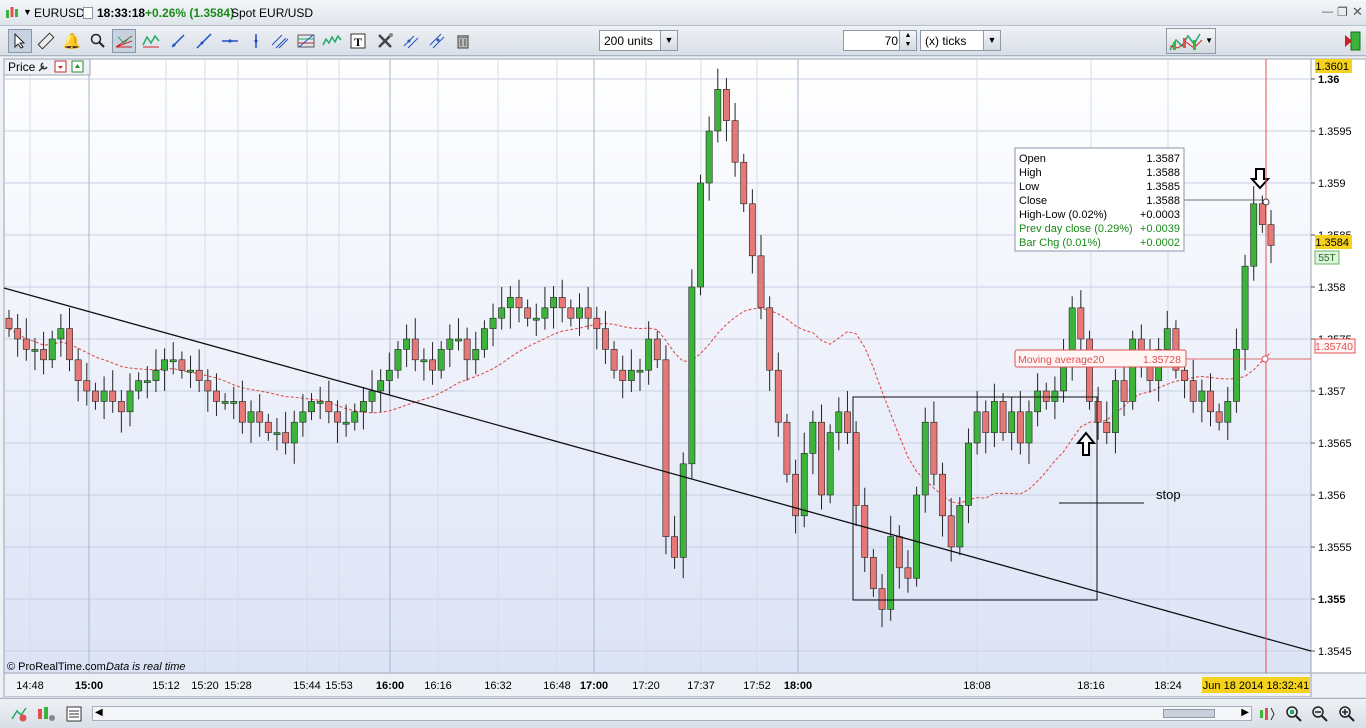 Image resolution: width=1366 pixels, height=728 pixels. I want to click on scroll-thumb, so click(1189, 713).